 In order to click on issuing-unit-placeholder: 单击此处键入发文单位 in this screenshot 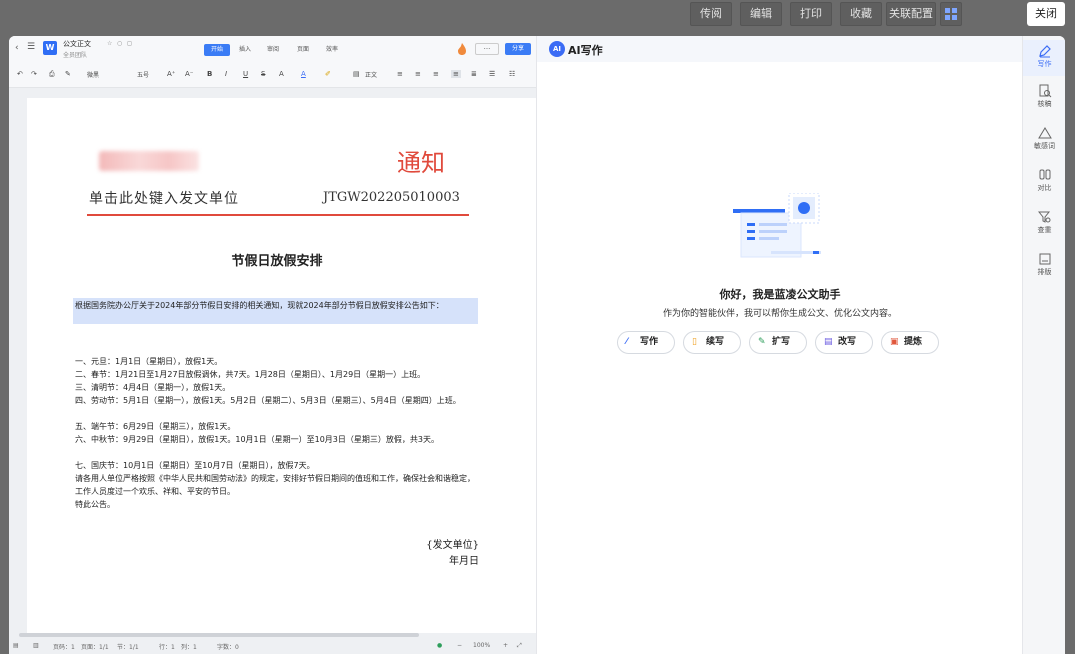, I will do `click(164, 198)`.